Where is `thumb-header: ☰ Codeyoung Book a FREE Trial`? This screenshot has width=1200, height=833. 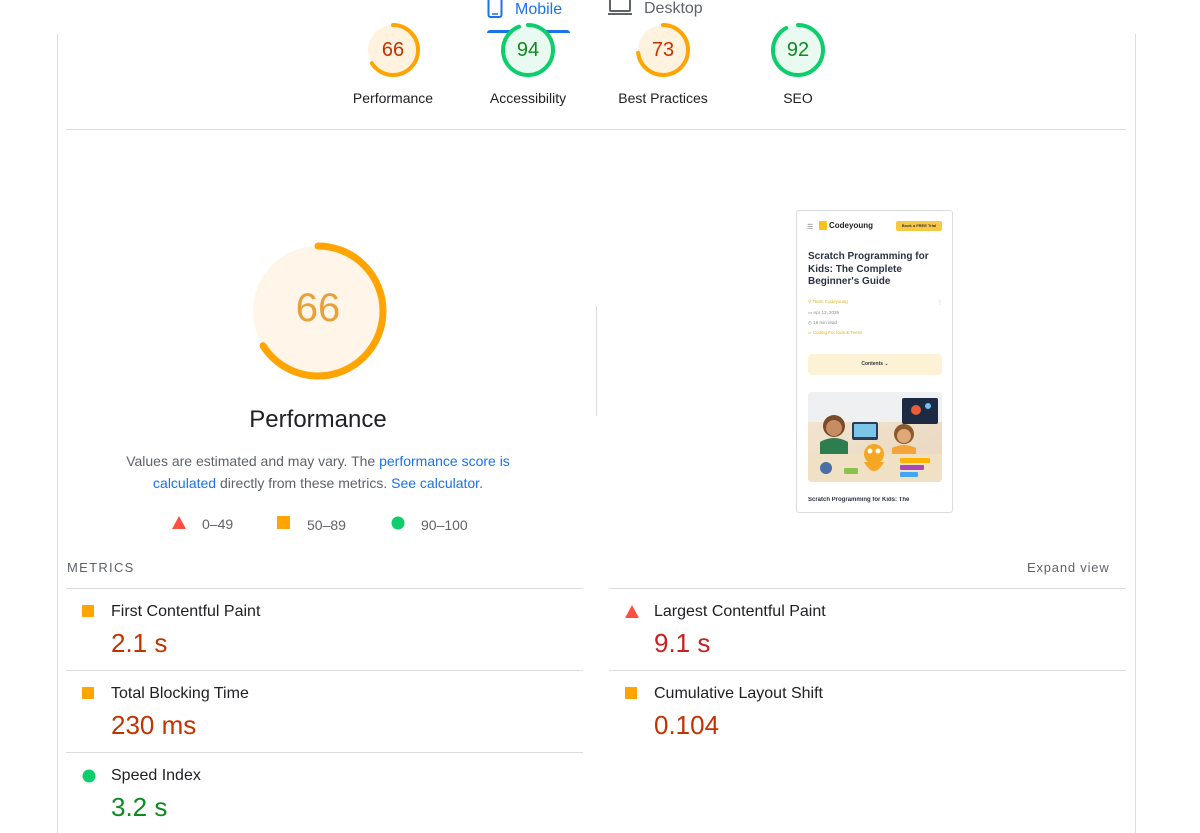 thumb-header: ☰ Codeyoung Book a FREE Trial is located at coordinates (874, 228).